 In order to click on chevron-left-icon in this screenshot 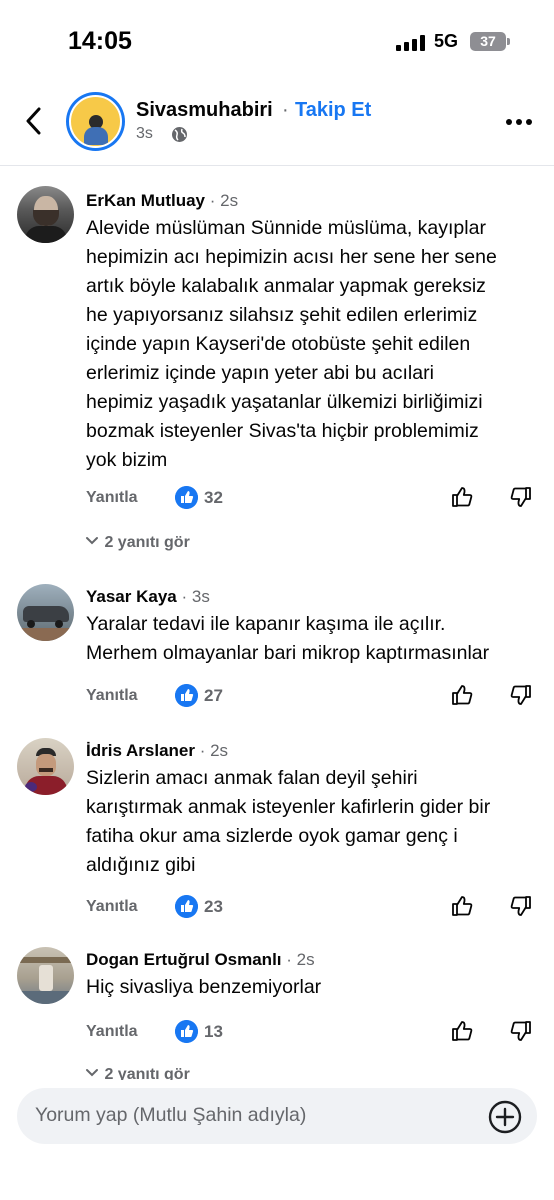, I will do `click(34, 121)`.